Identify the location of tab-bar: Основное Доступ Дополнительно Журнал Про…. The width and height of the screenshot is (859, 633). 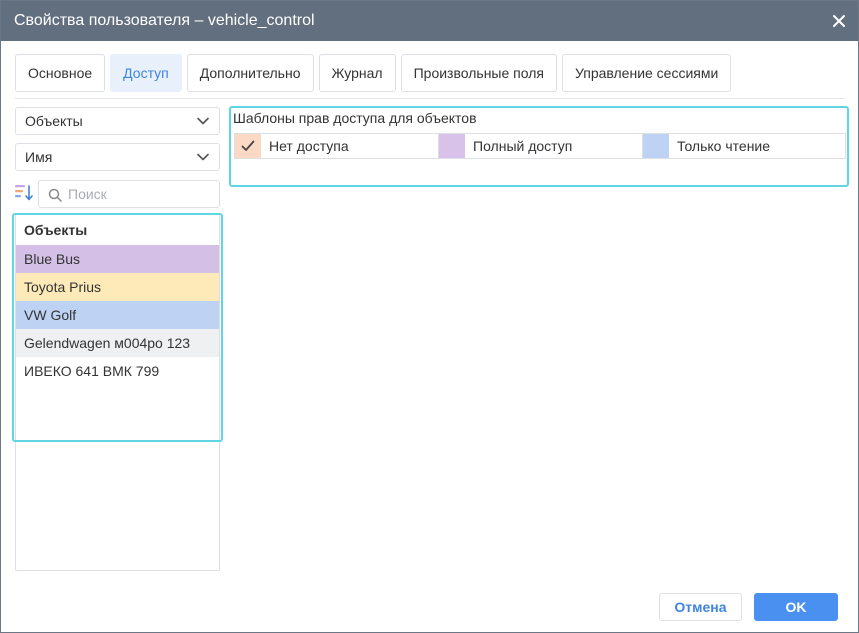
(375, 73).